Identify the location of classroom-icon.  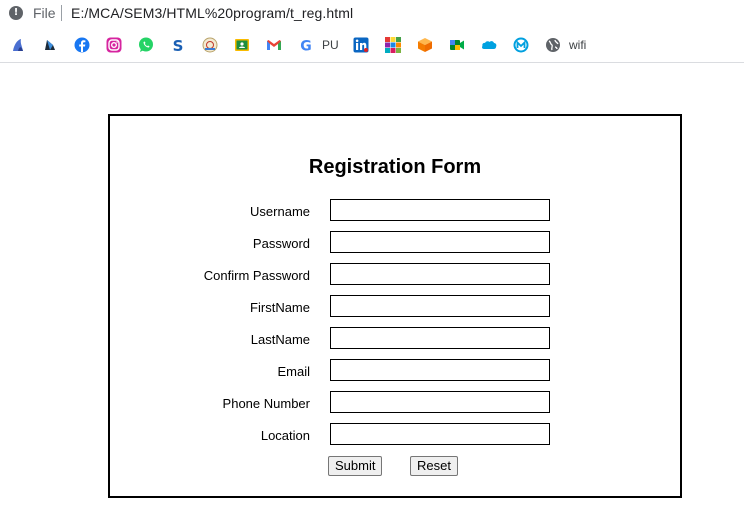
(242, 45).